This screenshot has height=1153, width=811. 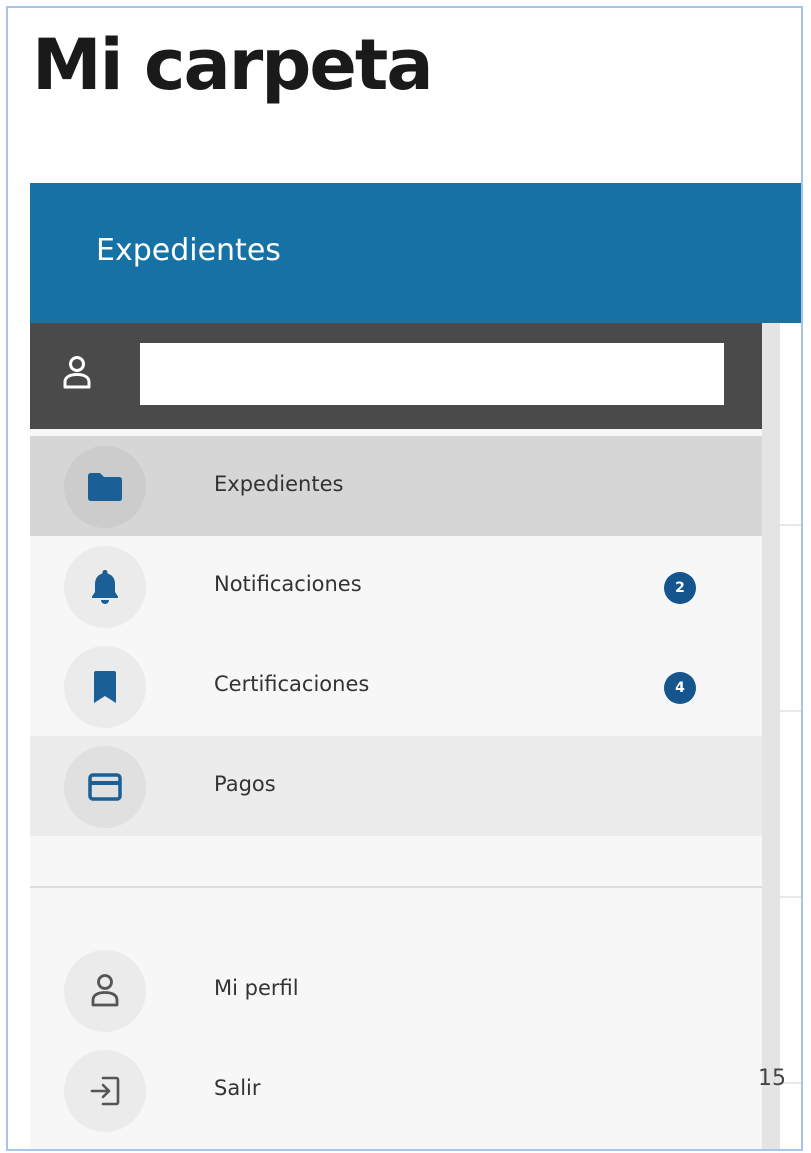 What do you see at coordinates (771, 736) in the screenshot?
I see `sidebar-scrollbar` at bounding box center [771, 736].